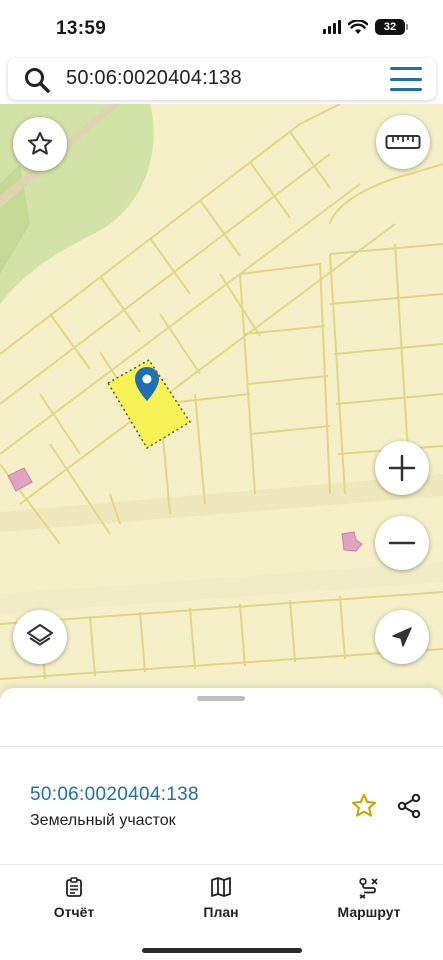  What do you see at coordinates (103, 820) in the screenshot?
I see `parcel-type-label: Земельный участок` at bounding box center [103, 820].